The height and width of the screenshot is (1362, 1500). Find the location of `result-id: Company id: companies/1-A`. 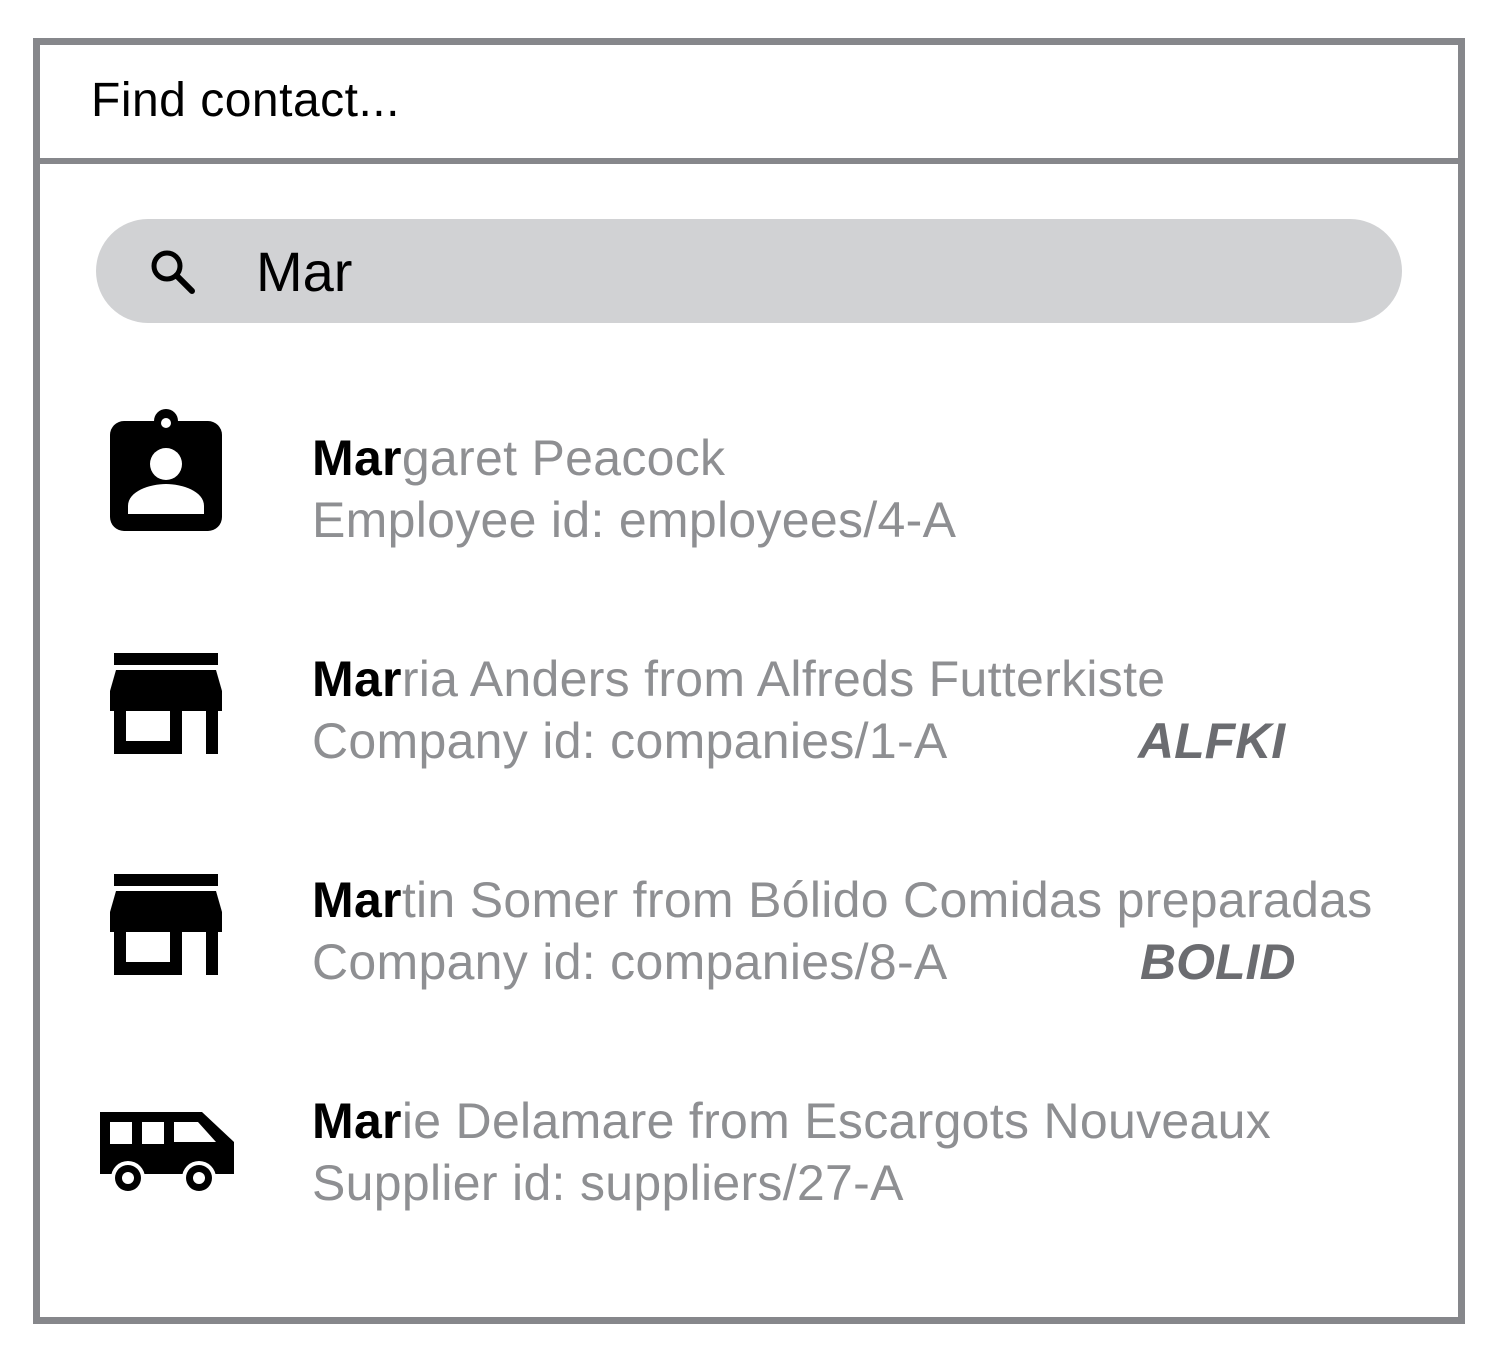

result-id: Company id: companies/1-A is located at coordinates (630, 741).